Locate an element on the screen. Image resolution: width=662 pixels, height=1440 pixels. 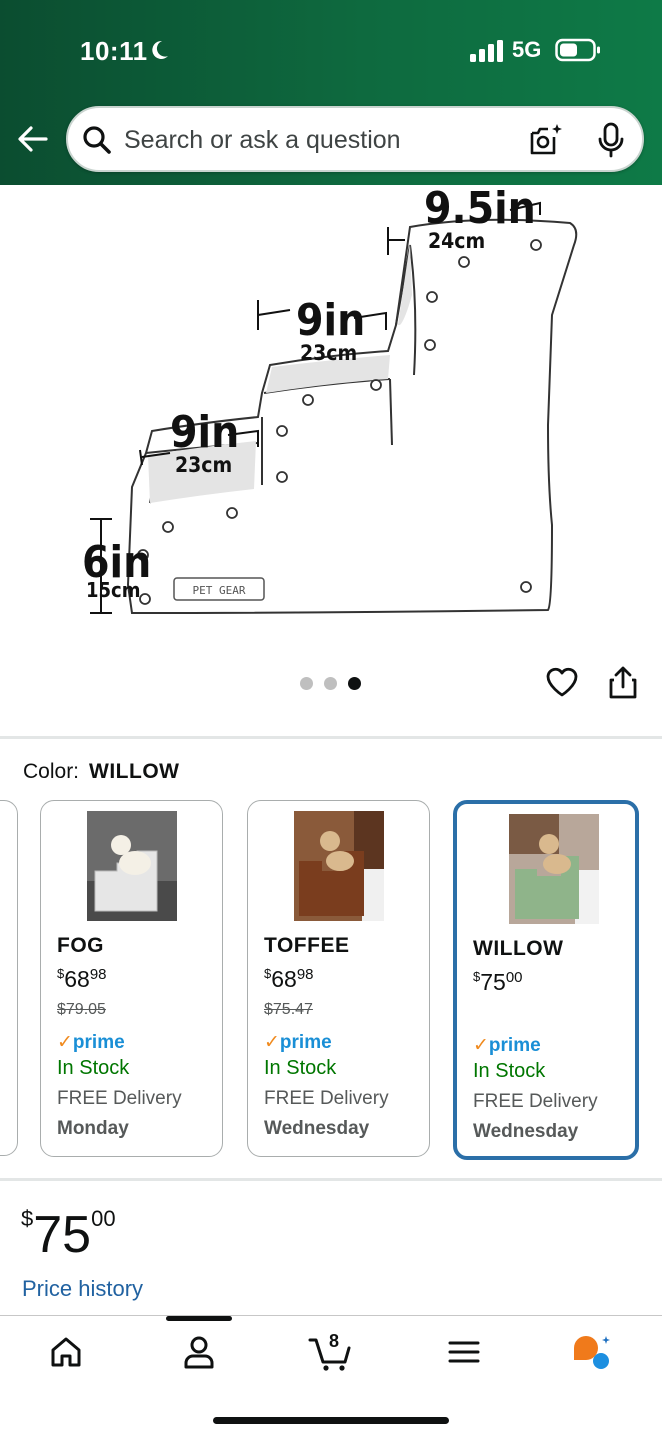
nav-active-indicator is located at coordinates (199, 1318).